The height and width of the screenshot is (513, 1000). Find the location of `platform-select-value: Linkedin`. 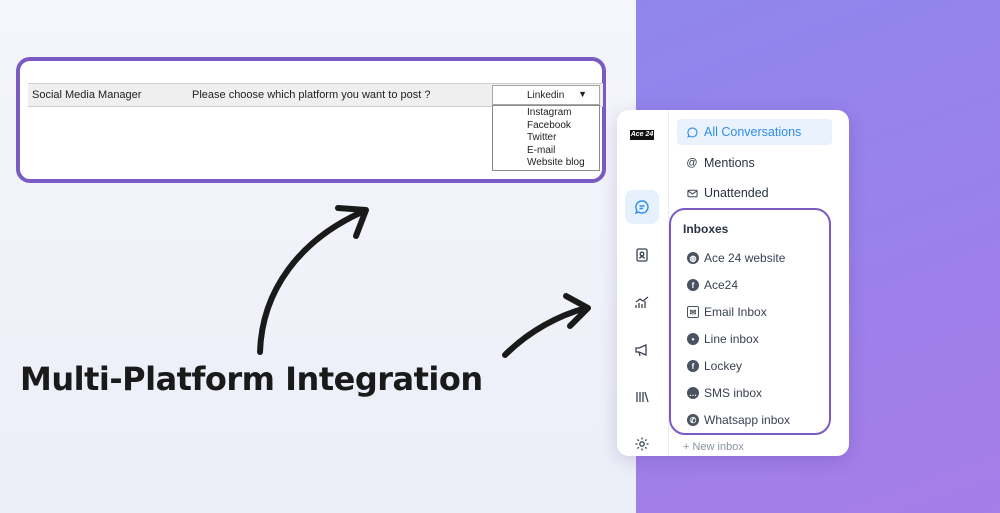

platform-select-value: Linkedin is located at coordinates (546, 95).